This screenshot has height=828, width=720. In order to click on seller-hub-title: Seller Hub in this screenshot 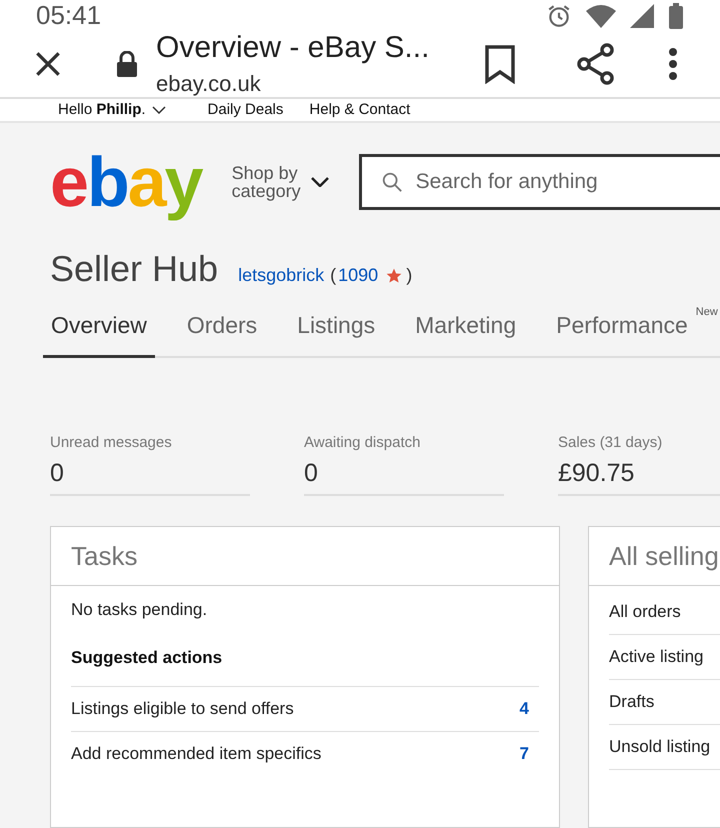, I will do `click(134, 269)`.